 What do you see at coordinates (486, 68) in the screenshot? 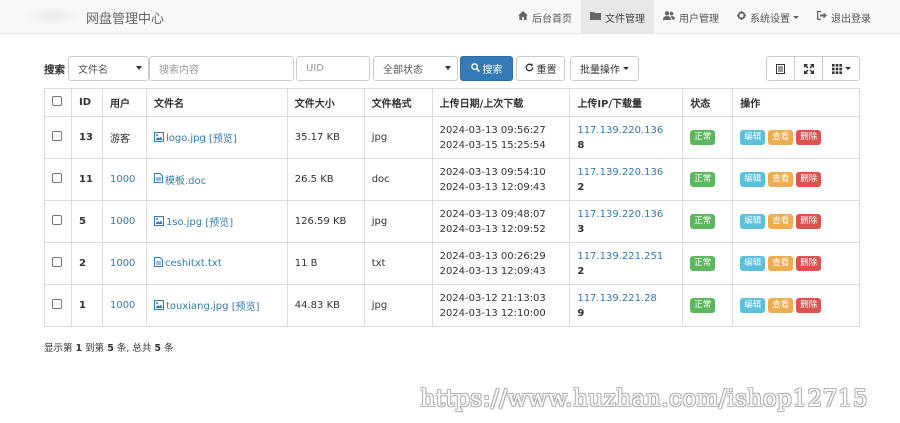
I see `search-button: 搜索` at bounding box center [486, 68].